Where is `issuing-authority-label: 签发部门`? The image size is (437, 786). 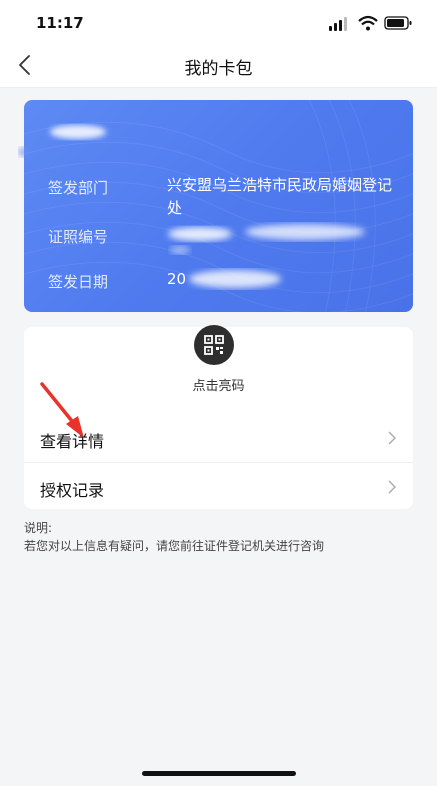 issuing-authority-label: 签发部门 is located at coordinates (78, 188).